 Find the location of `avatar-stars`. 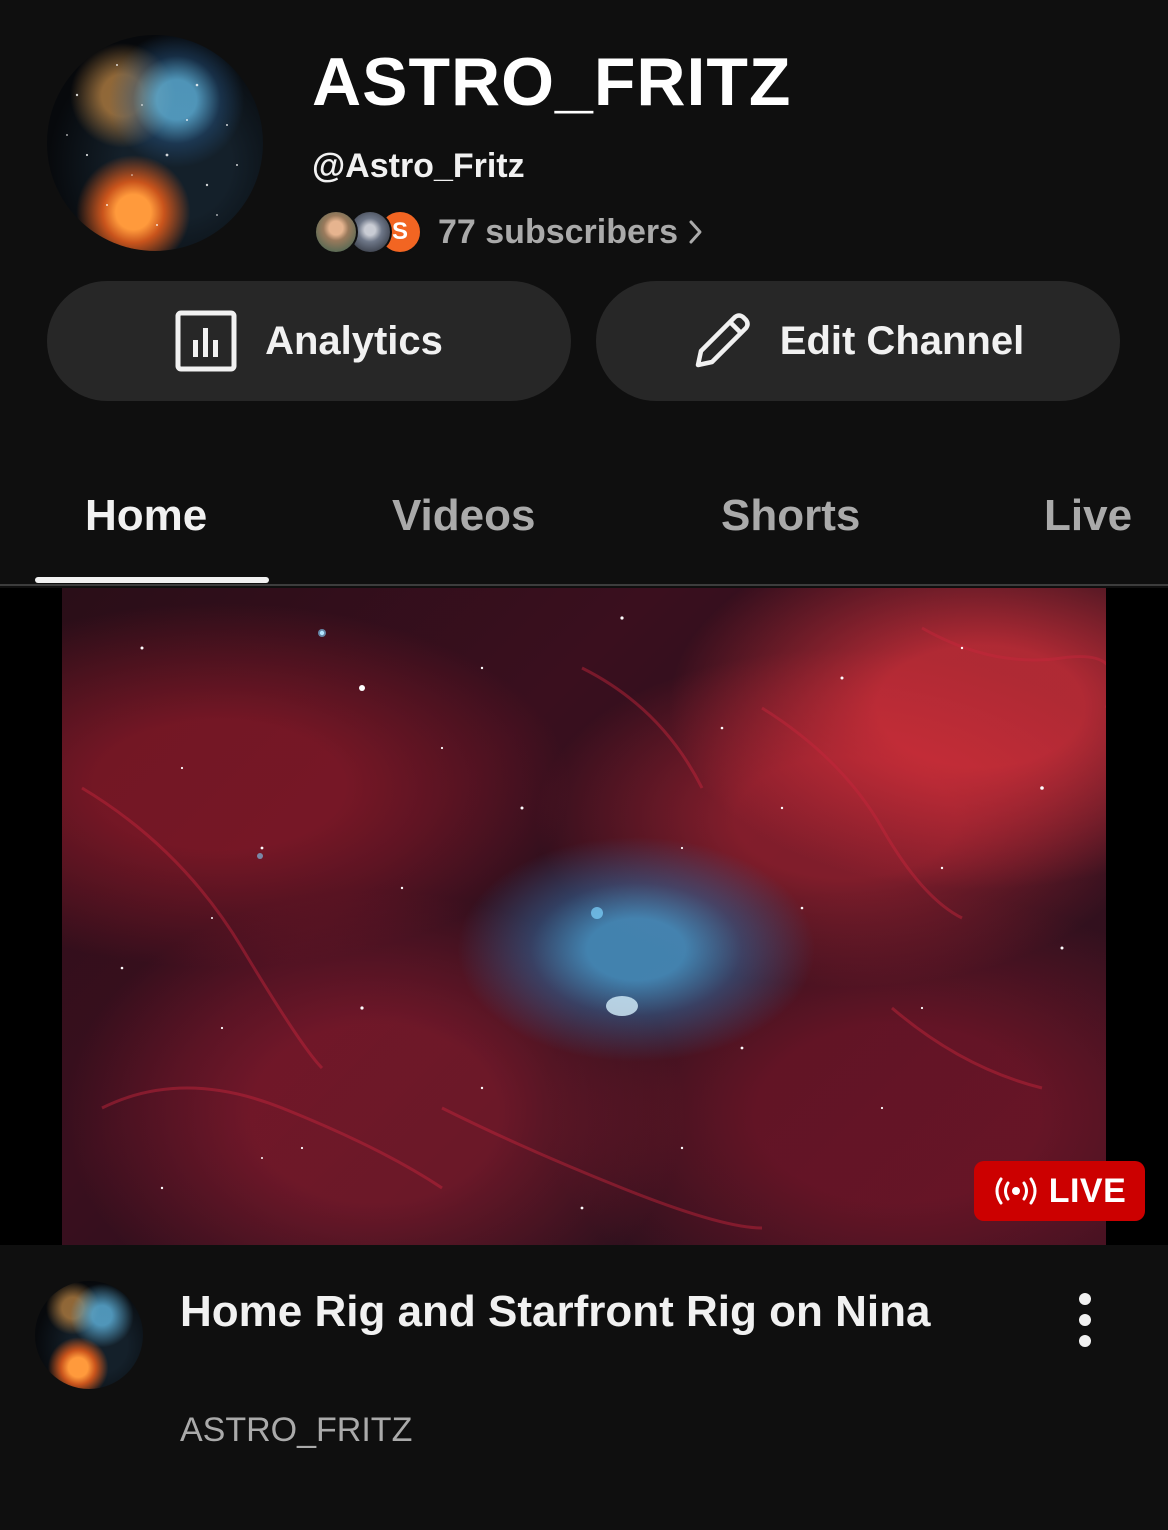

avatar-stars is located at coordinates (152, 145).